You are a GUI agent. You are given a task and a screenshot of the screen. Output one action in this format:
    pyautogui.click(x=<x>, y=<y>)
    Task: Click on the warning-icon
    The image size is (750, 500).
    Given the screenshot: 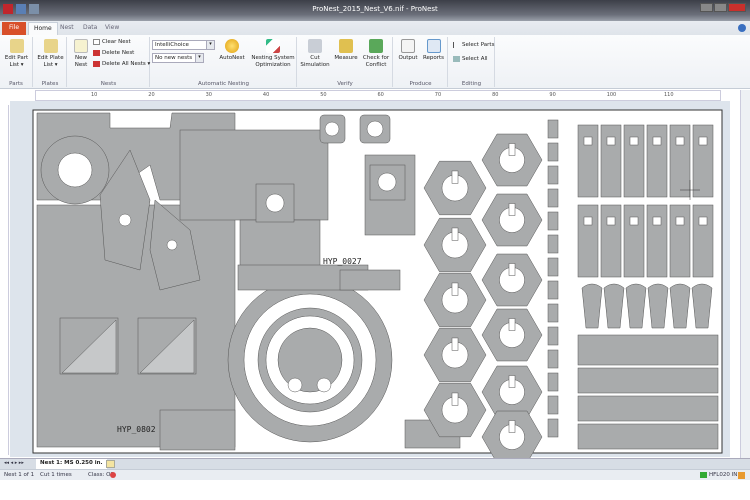 What is the action you would take?
    pyautogui.click(x=113, y=475)
    